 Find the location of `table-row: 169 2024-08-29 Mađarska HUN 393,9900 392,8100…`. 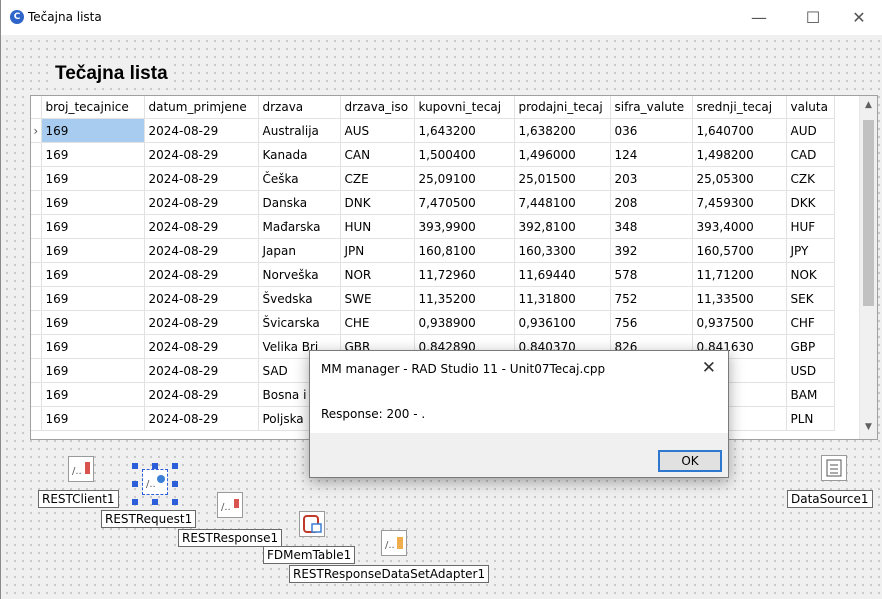

table-row: 169 2024-08-29 Mađarska HUN 393,9900 392,8100… is located at coordinates (433, 226).